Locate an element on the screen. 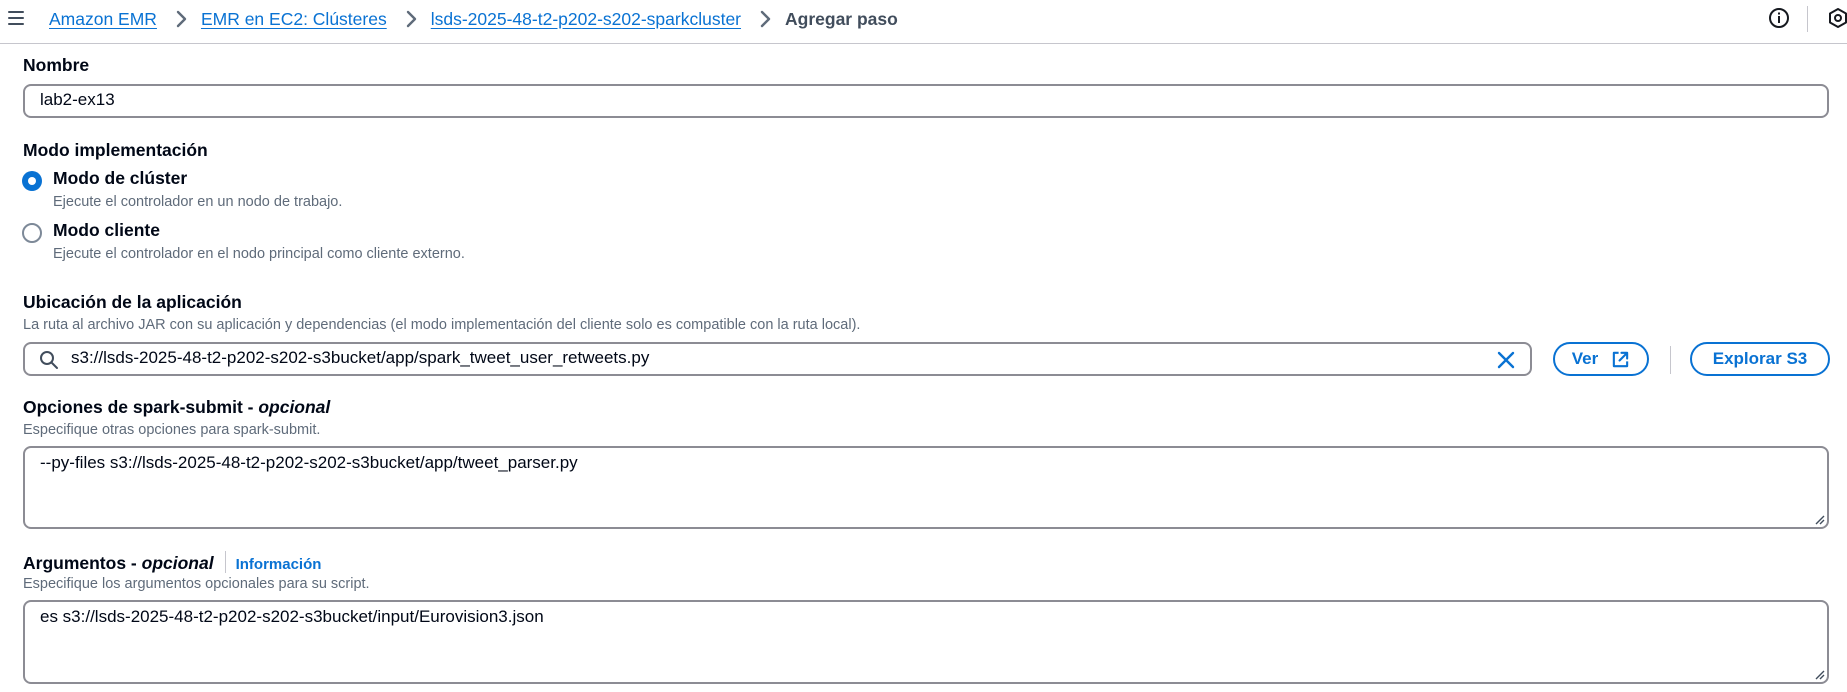 The width and height of the screenshot is (1847, 692). spark-options-optional: opcional is located at coordinates (294, 407).